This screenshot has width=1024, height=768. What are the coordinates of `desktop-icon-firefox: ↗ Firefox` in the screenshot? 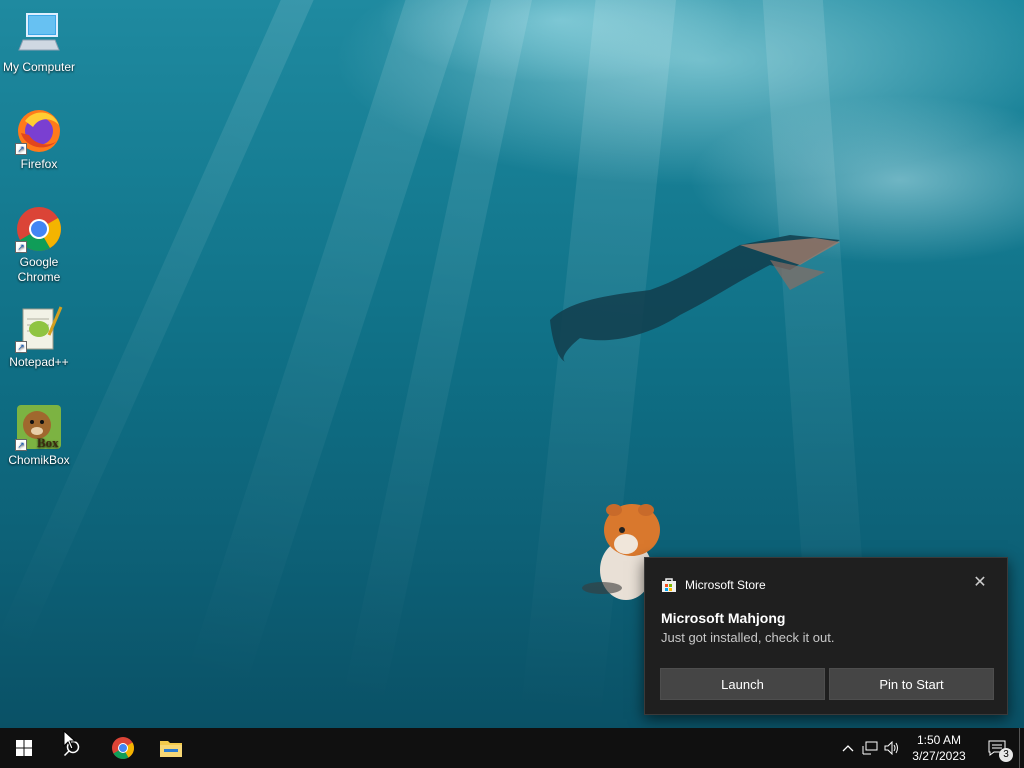 It's located at (39, 139).